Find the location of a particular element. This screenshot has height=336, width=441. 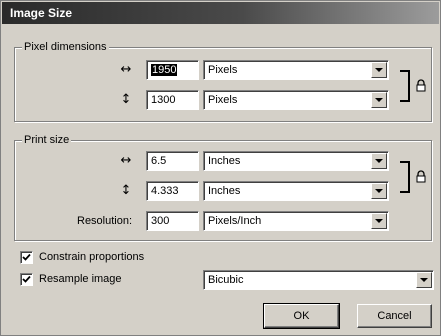

print-size-label: Print size is located at coordinates (47, 140).